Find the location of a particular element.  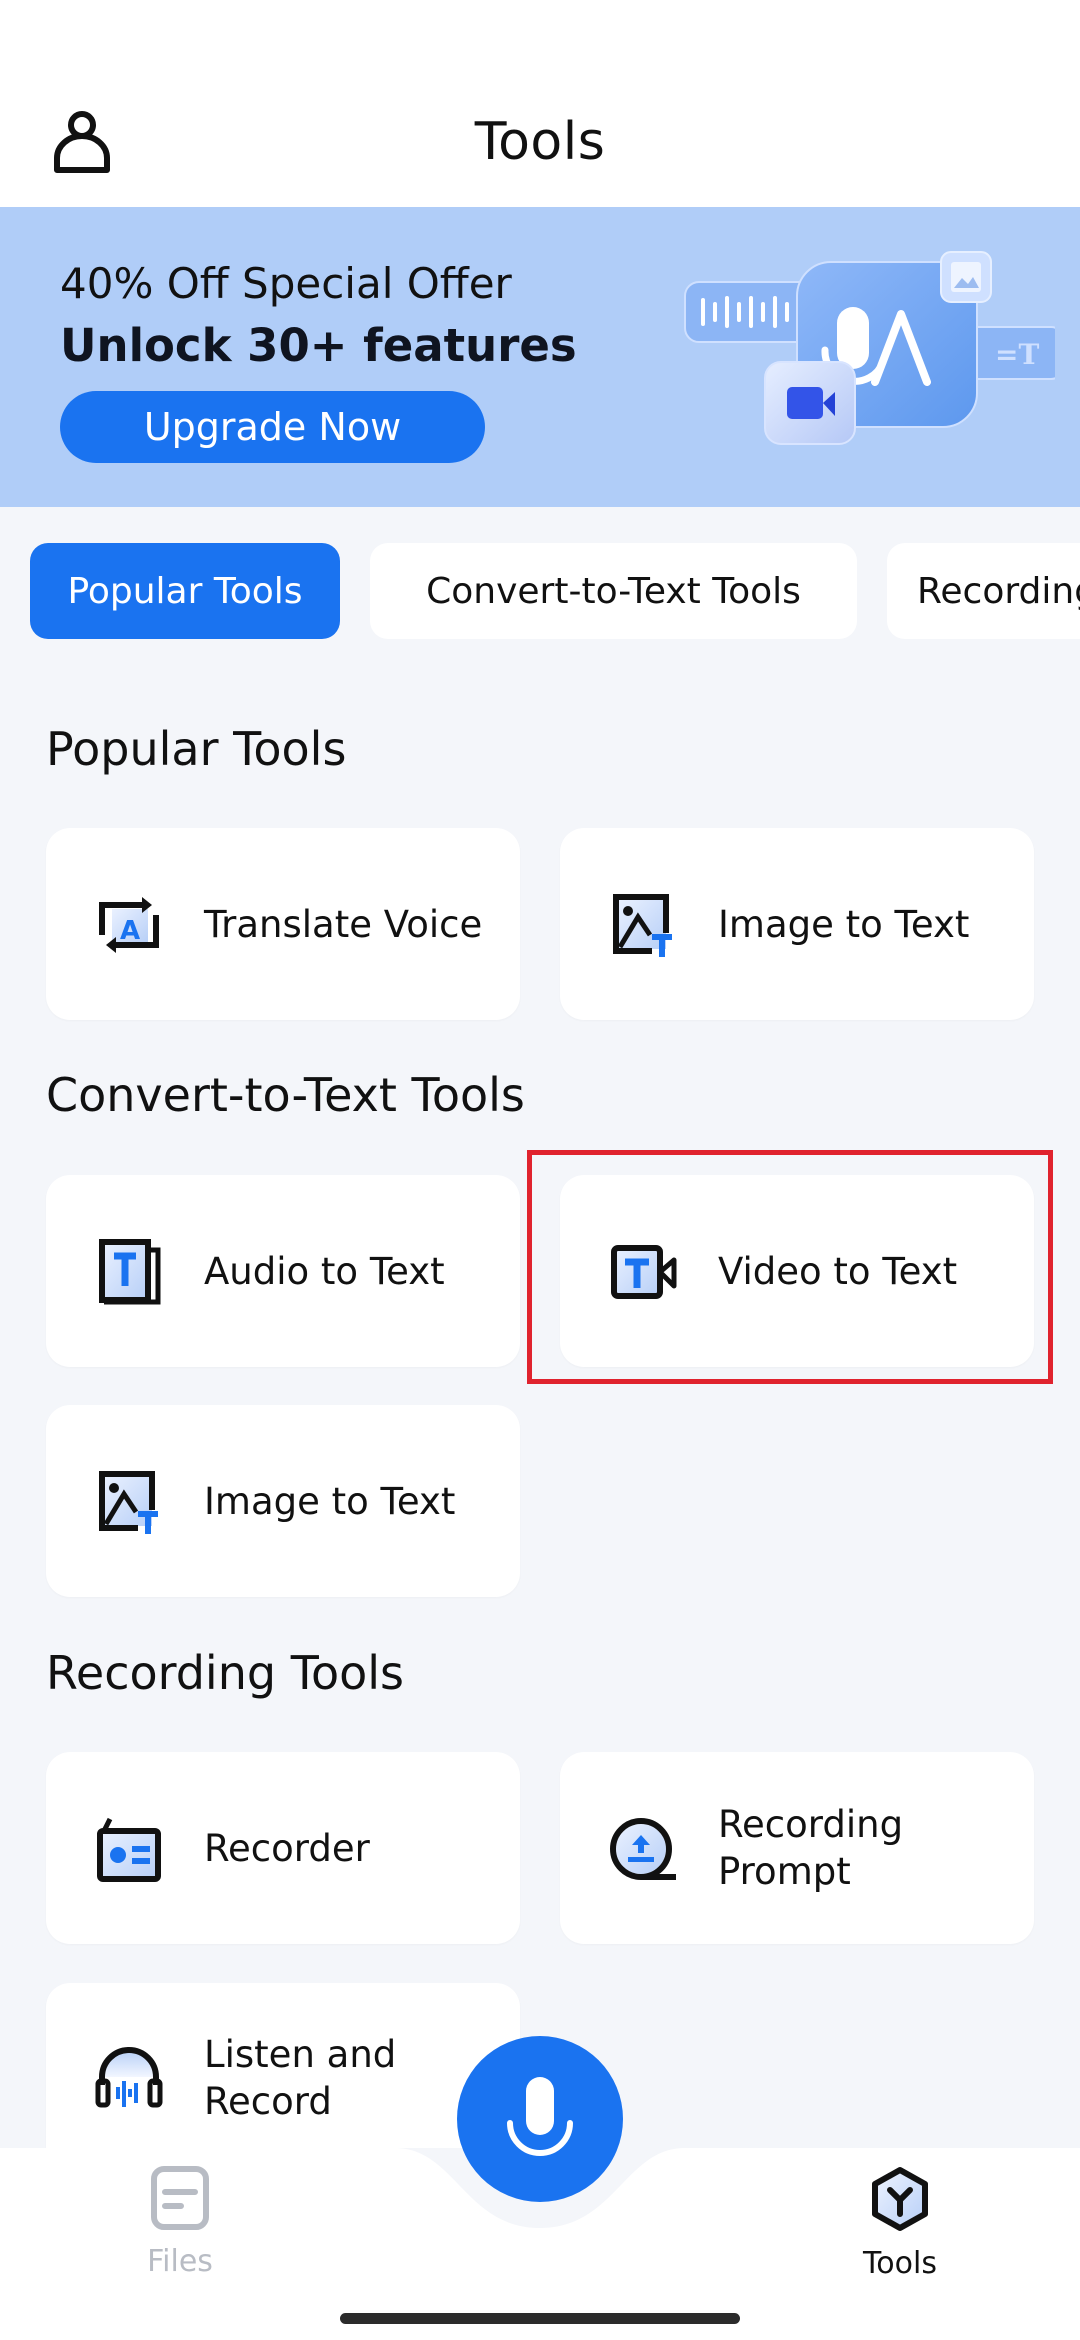

nav-files-label: Files is located at coordinates (180, 2261).